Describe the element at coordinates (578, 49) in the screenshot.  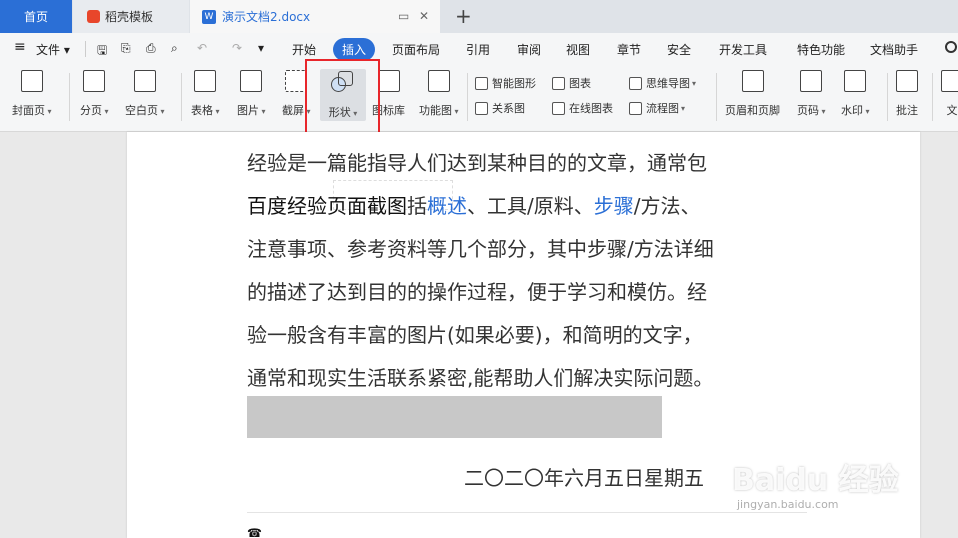
I see `menu-view: 视图` at that location.